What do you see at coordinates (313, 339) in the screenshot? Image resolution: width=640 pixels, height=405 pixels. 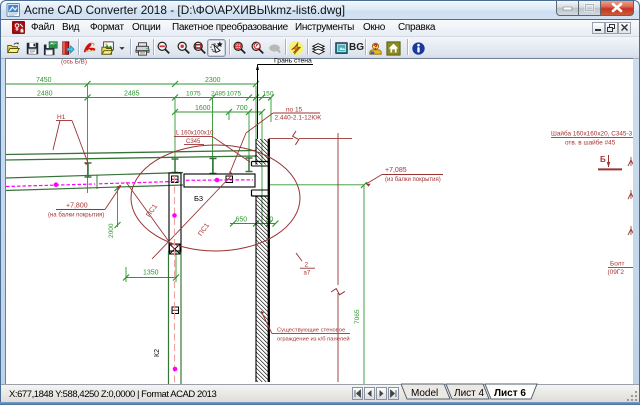 I see `svg-text: ограждение из к/б панелей` at bounding box center [313, 339].